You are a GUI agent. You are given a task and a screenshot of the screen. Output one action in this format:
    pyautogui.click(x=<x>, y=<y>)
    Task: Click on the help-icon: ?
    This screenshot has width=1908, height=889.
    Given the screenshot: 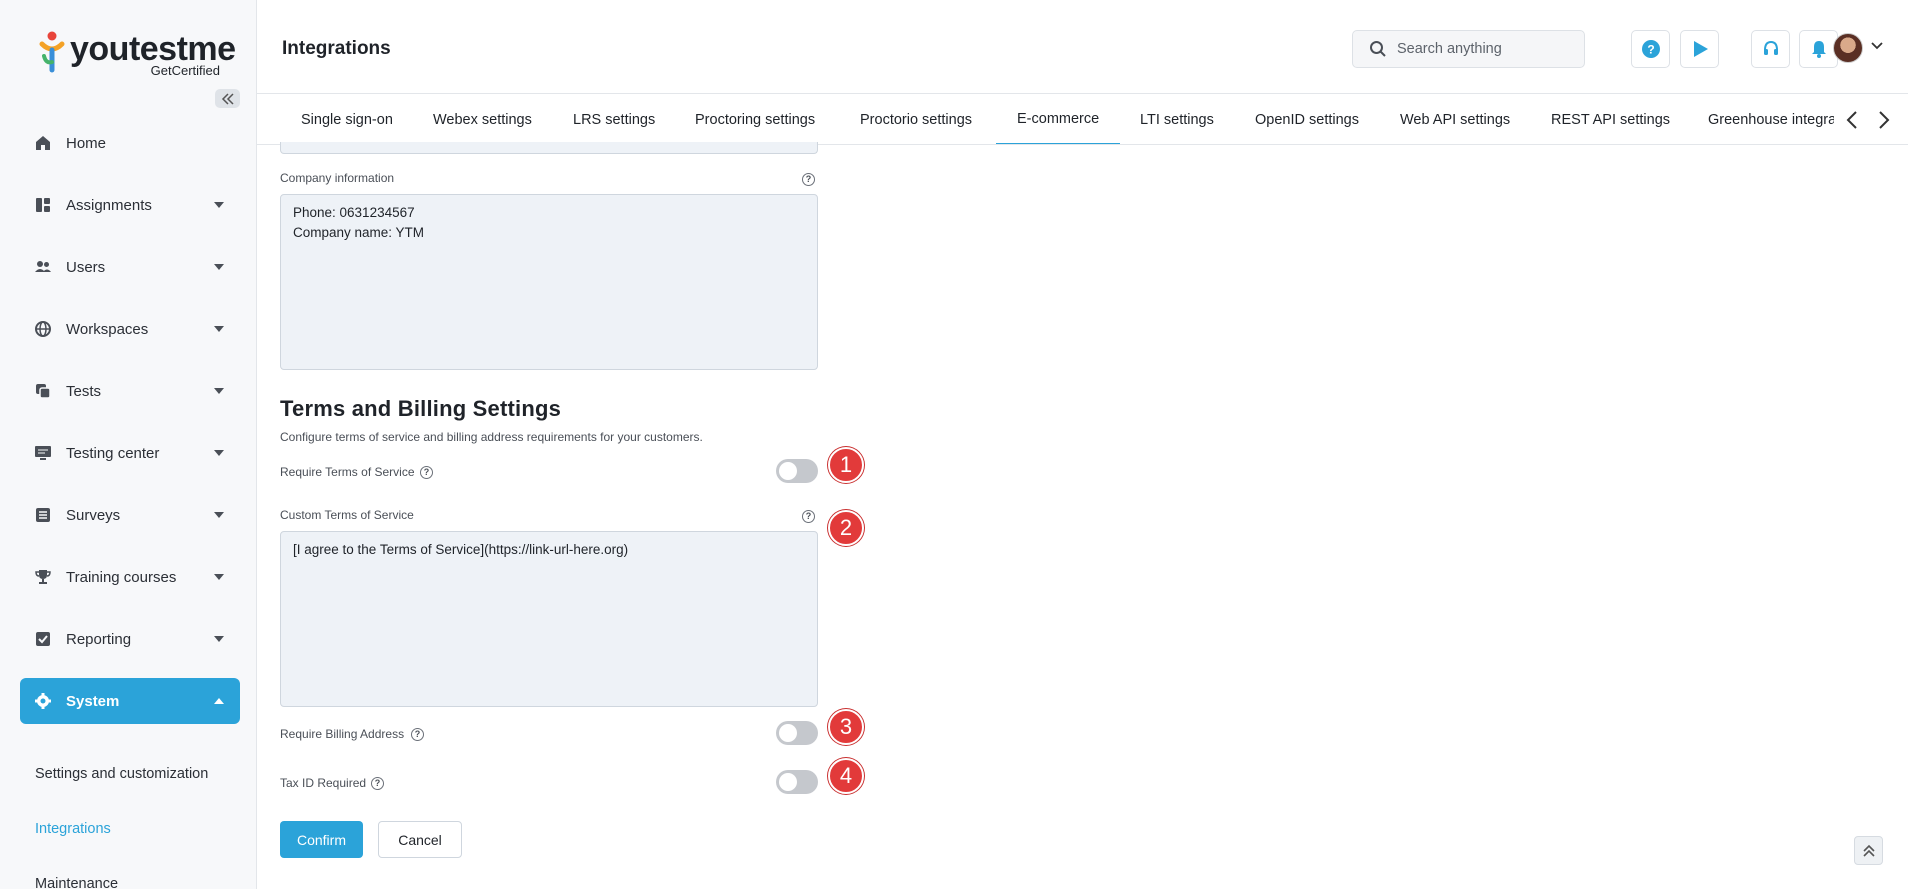 What is the action you would take?
    pyautogui.click(x=1650, y=49)
    